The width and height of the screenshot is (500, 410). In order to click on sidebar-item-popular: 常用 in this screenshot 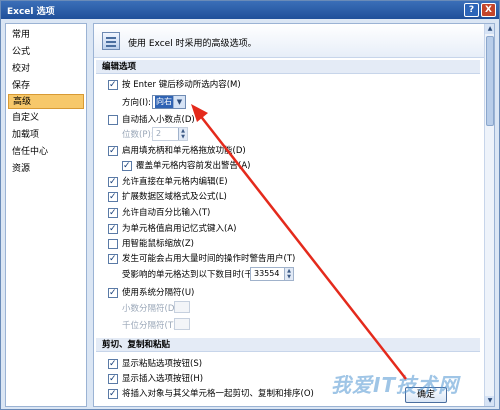, I will do `click(46, 35)`.